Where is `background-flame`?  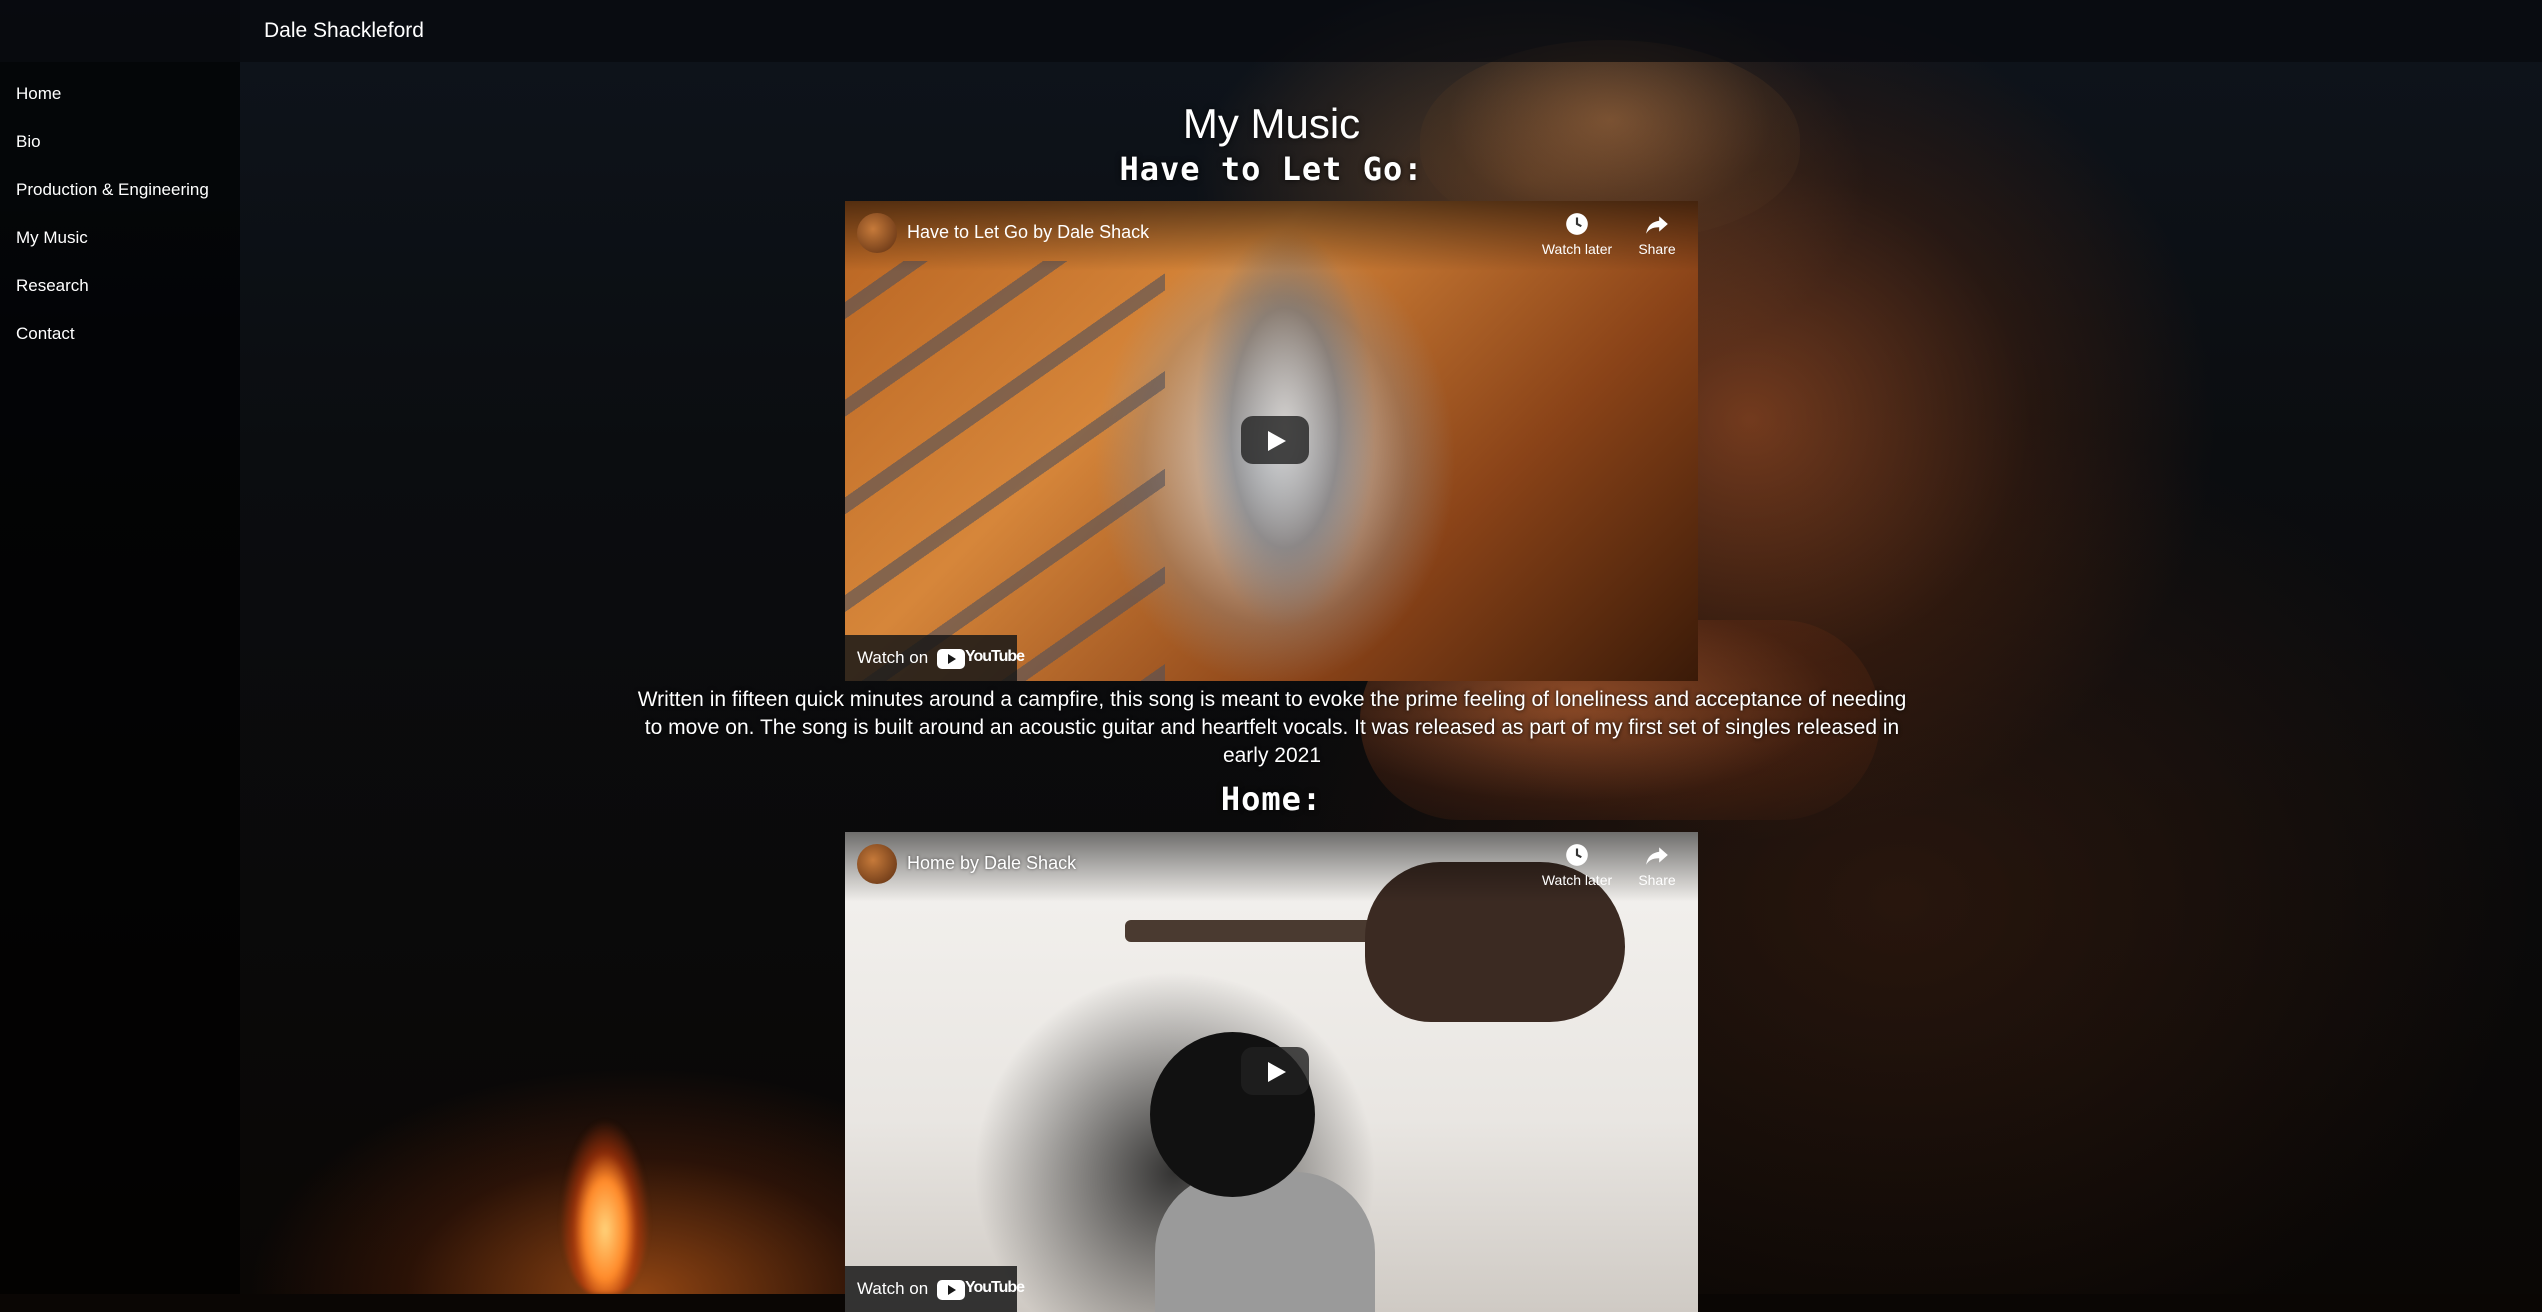
background-flame is located at coordinates (605, 1187).